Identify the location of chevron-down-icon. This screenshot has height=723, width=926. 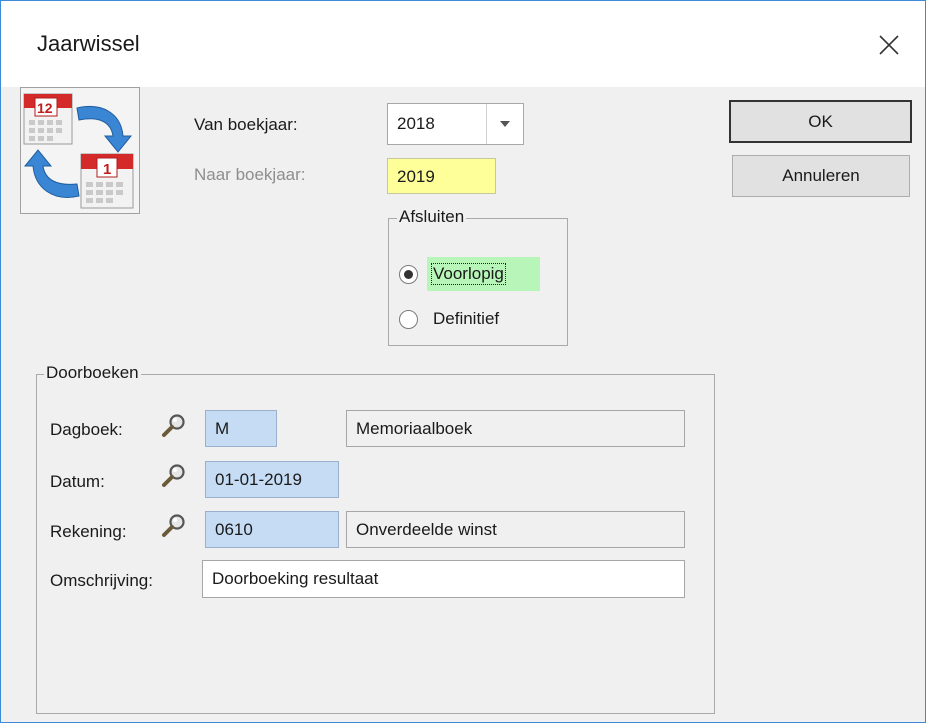
(505, 124).